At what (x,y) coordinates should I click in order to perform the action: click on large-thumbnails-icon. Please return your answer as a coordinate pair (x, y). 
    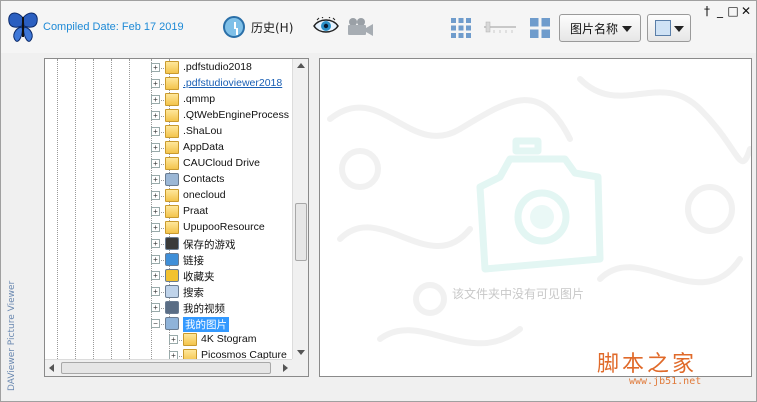
    Looking at the image, I should click on (461, 28).